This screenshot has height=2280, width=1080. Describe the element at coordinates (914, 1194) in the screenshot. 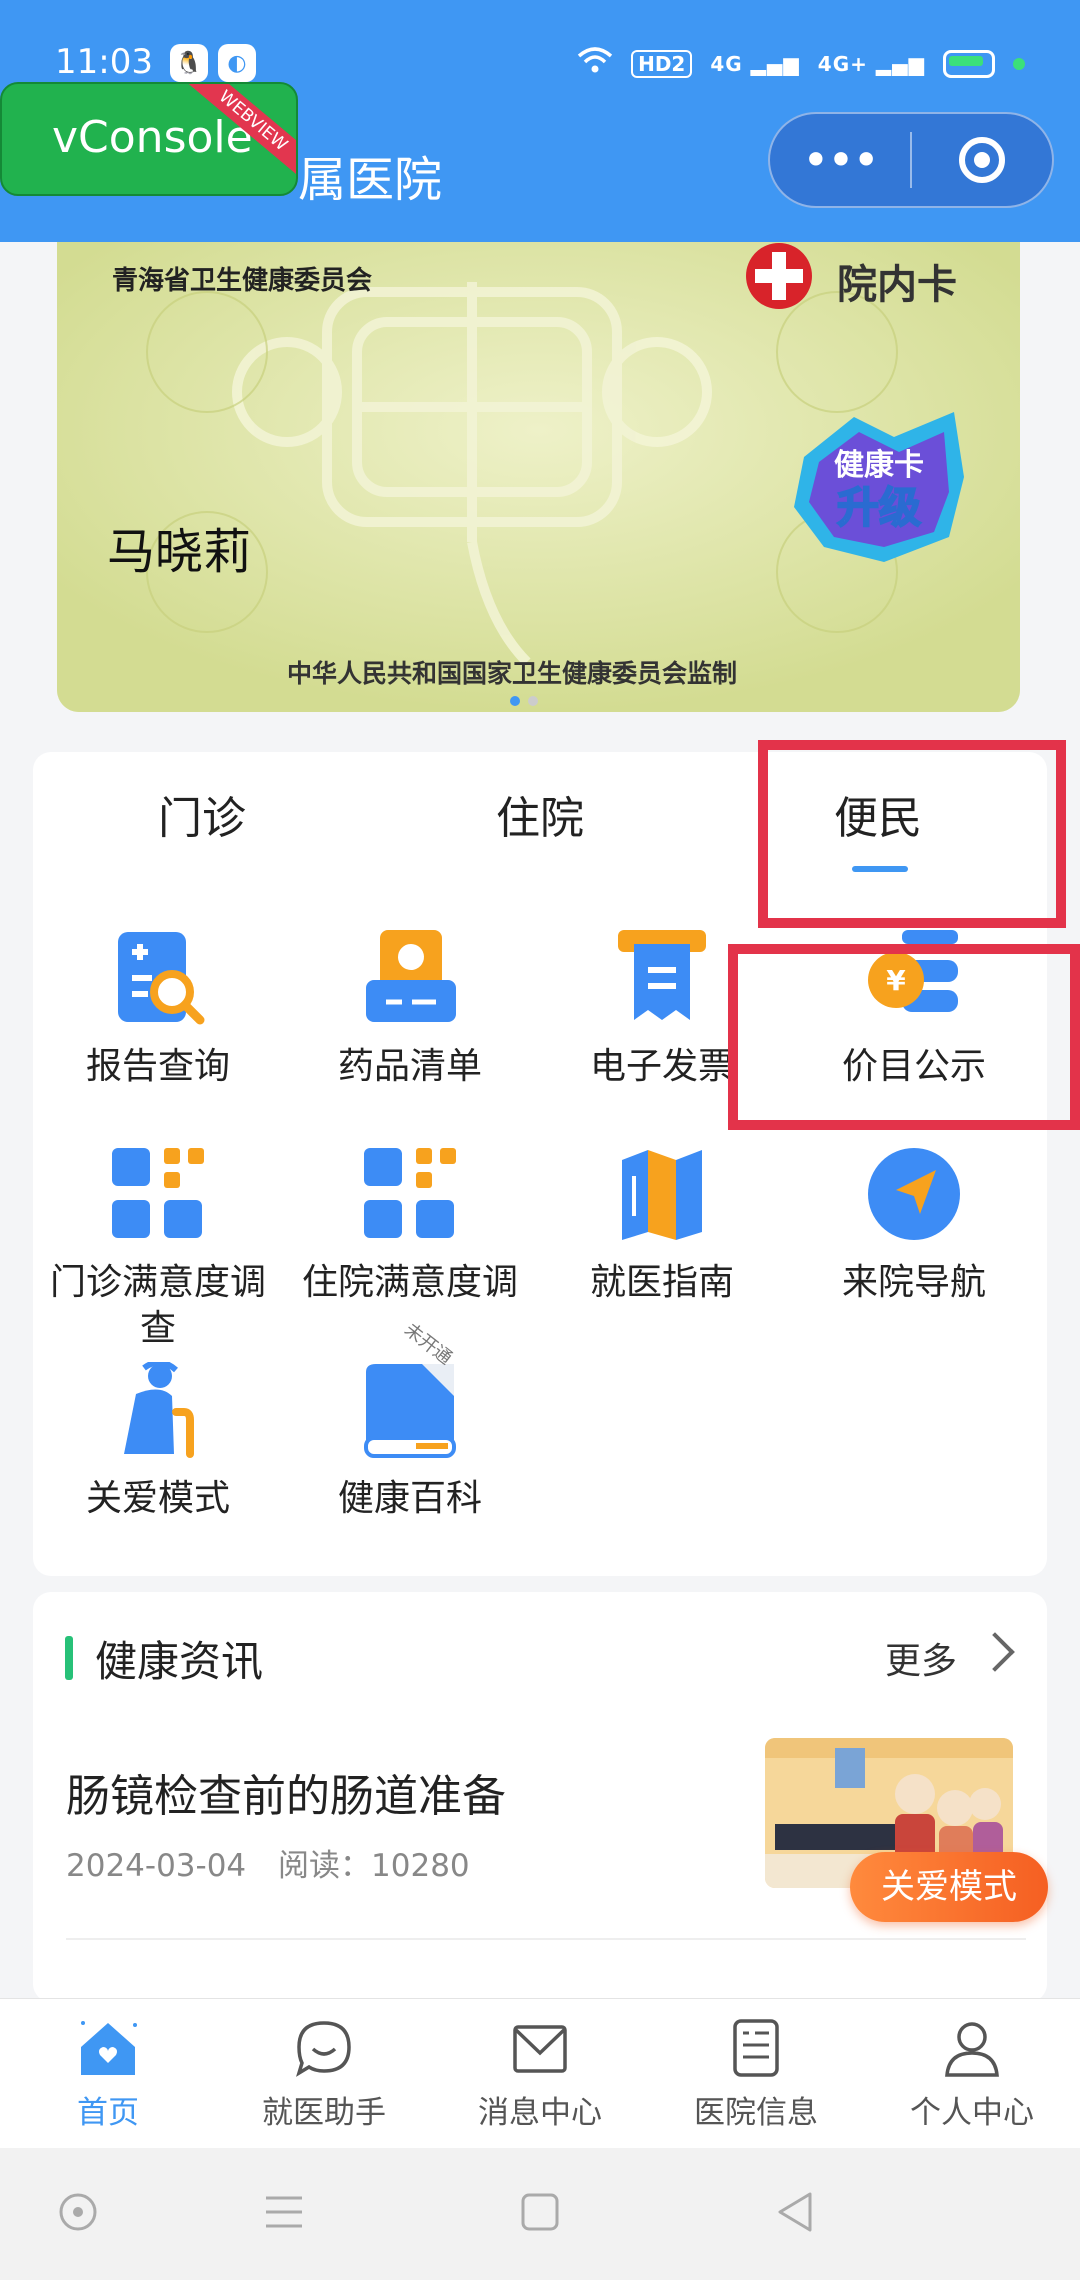

I see `navigation-icon` at that location.